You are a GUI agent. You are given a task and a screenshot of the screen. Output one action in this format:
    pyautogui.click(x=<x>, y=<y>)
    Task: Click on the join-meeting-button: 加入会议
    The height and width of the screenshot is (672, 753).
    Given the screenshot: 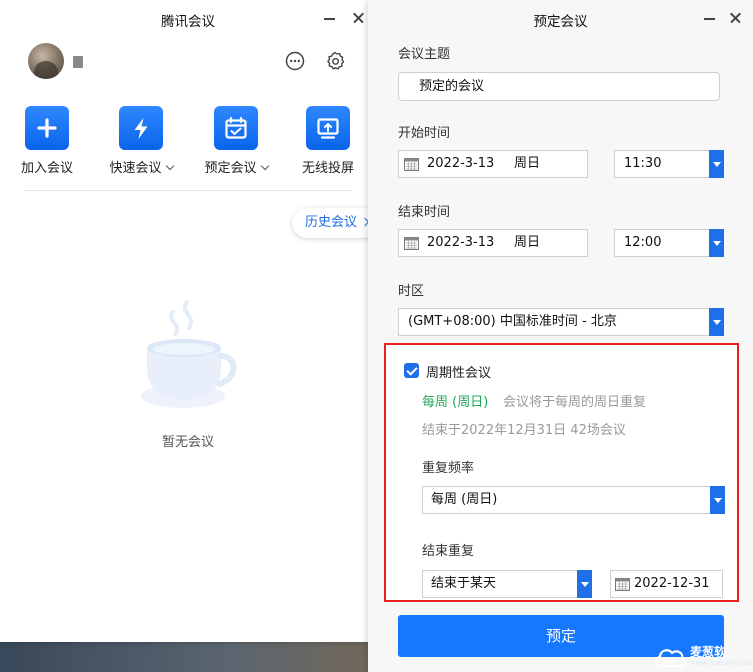 What is the action you would take?
    pyautogui.click(x=47, y=141)
    